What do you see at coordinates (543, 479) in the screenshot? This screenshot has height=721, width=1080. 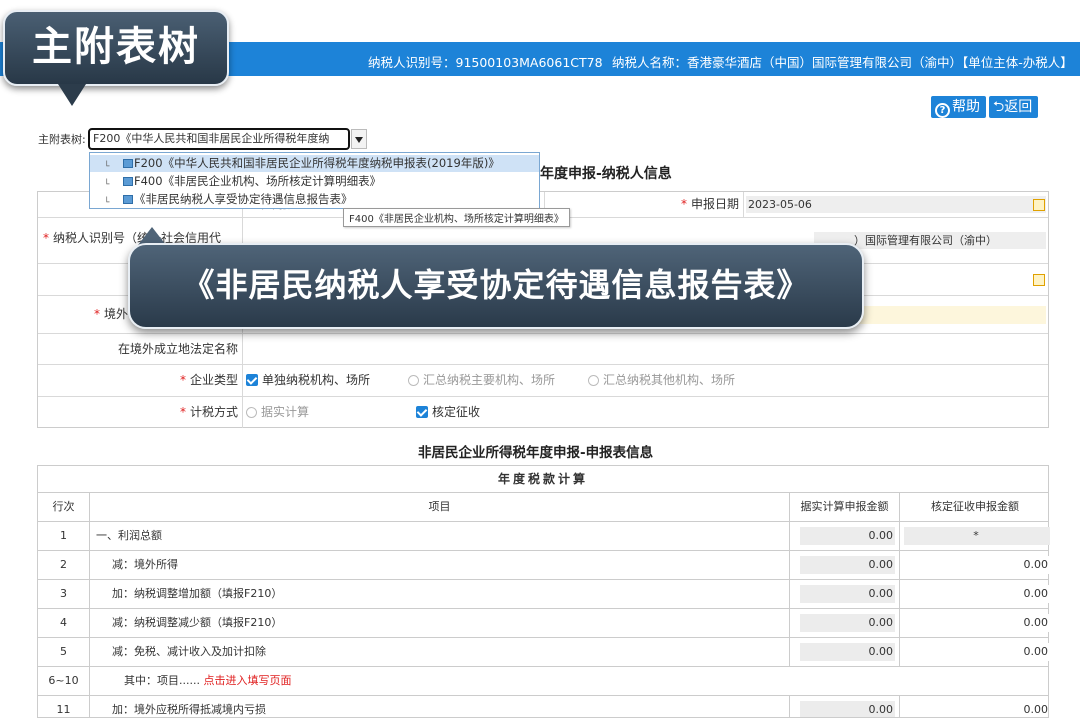 I see `table-group-header: 年度税款计算` at bounding box center [543, 479].